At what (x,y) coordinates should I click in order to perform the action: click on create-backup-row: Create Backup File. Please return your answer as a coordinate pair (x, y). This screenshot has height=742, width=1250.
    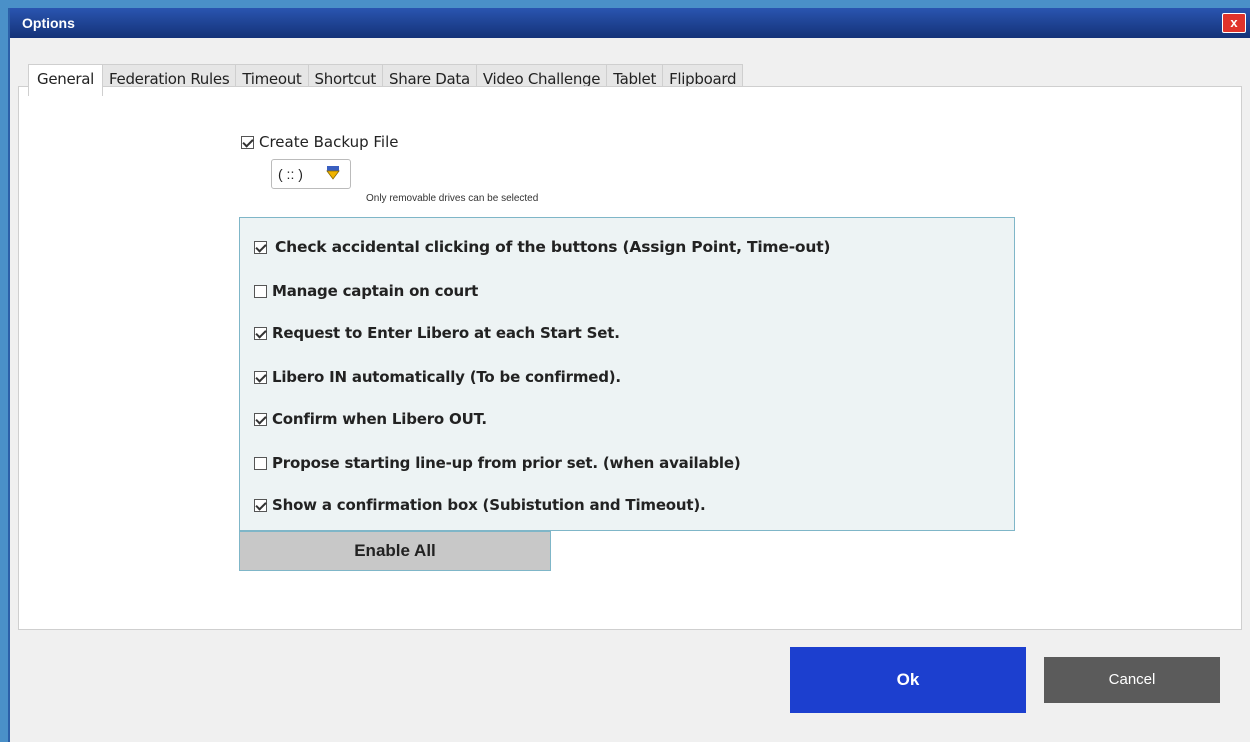
    Looking at the image, I should click on (319, 142).